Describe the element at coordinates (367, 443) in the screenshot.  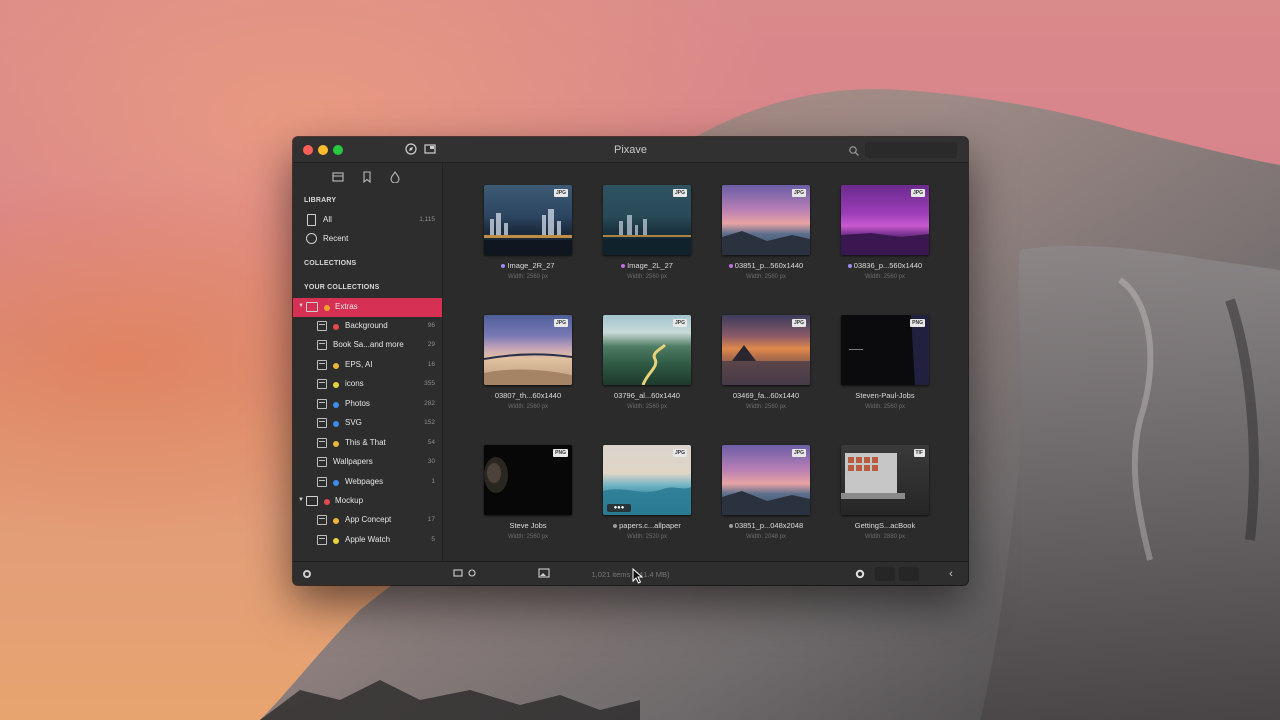
I see `sidebar-item-this-and-that: This & That 54` at that location.